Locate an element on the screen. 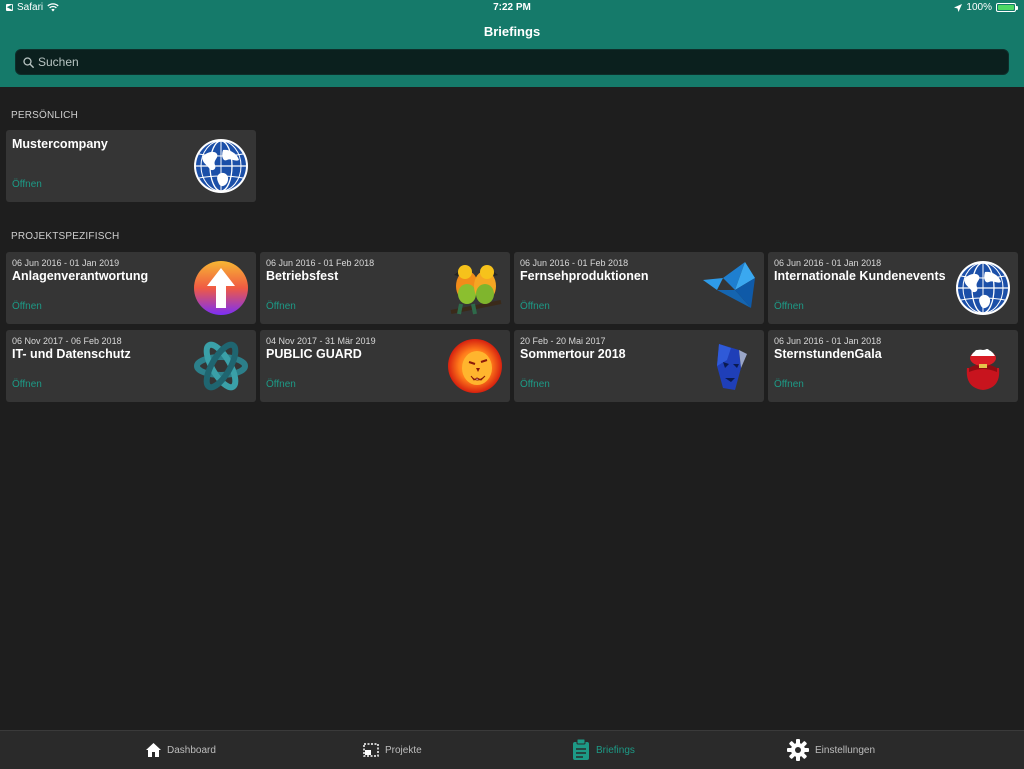  tab-briefings: Briefings is located at coordinates (603, 750).